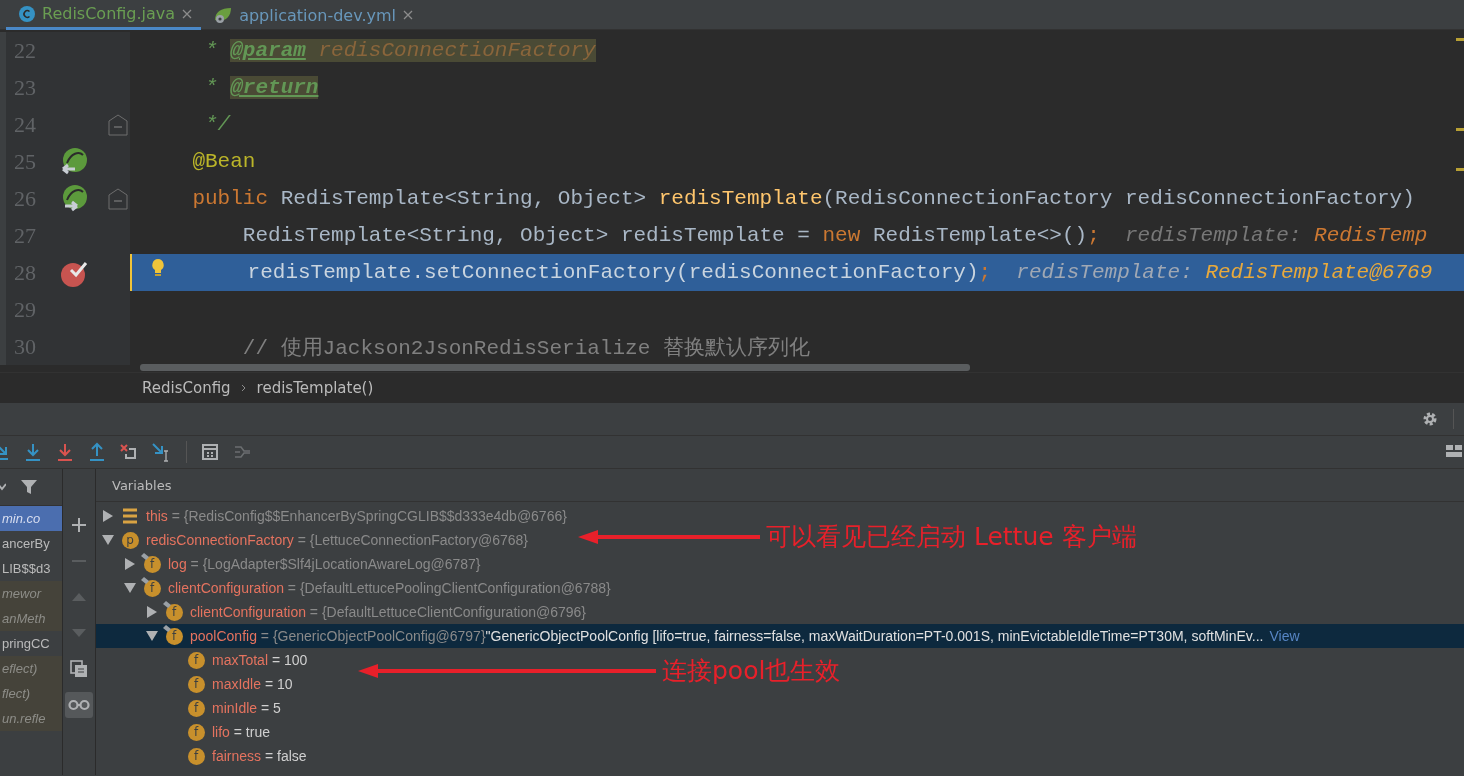 The height and width of the screenshot is (776, 1464). What do you see at coordinates (241, 732) in the screenshot?
I see `variable-entry: lifo = true` at bounding box center [241, 732].